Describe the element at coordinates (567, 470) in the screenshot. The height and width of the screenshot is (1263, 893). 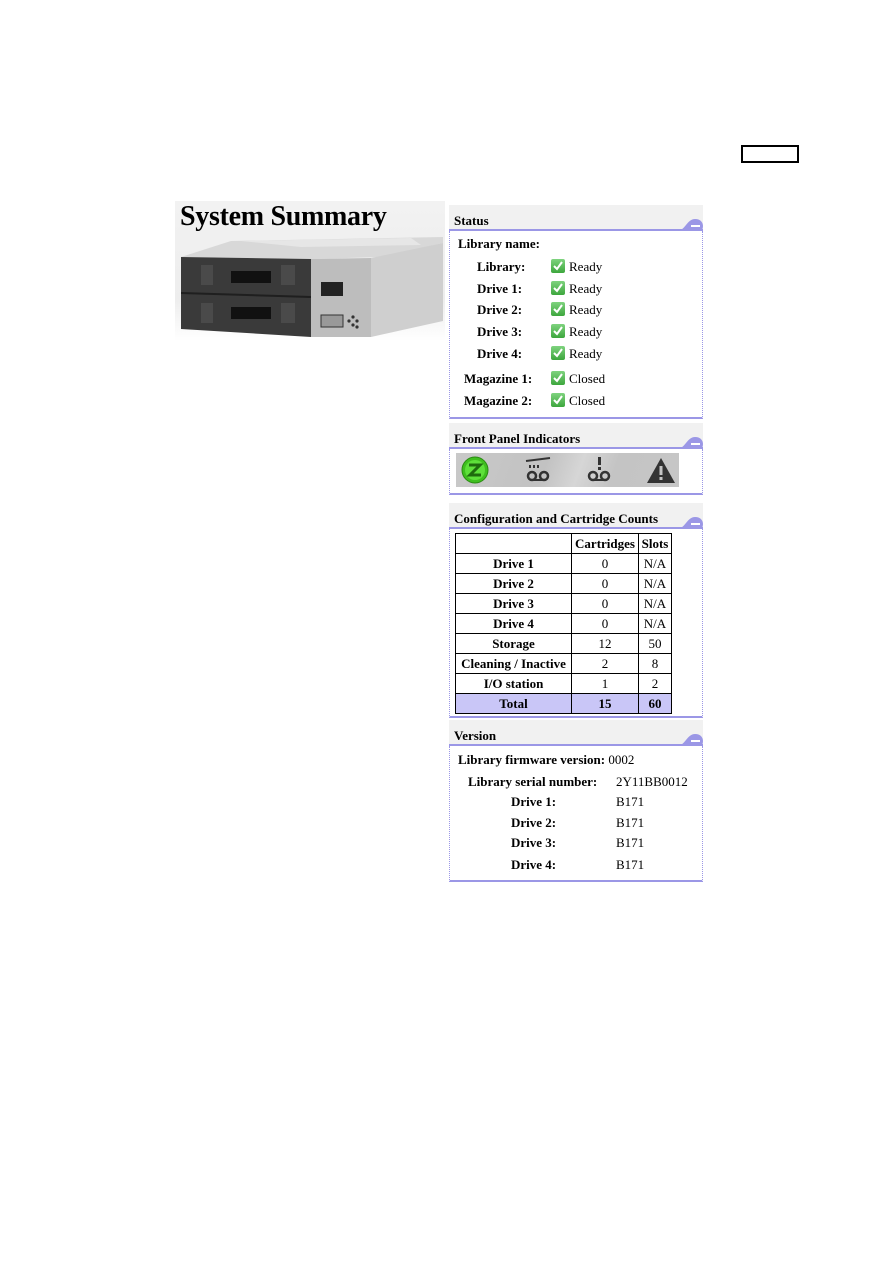
I see `indicator-strip` at that location.